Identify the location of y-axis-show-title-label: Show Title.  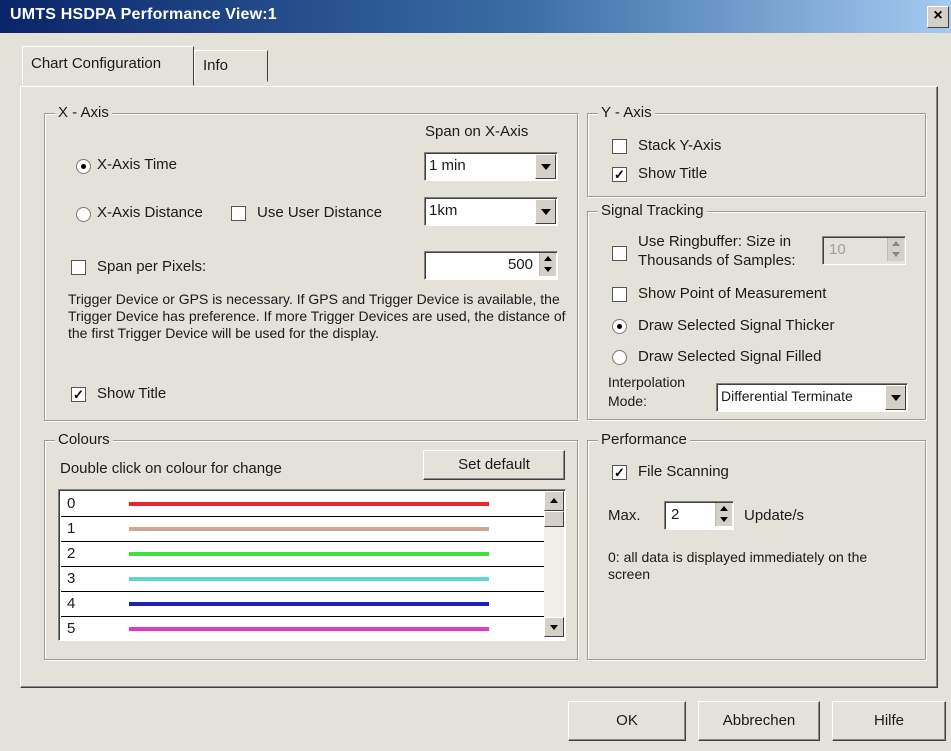
(672, 173).